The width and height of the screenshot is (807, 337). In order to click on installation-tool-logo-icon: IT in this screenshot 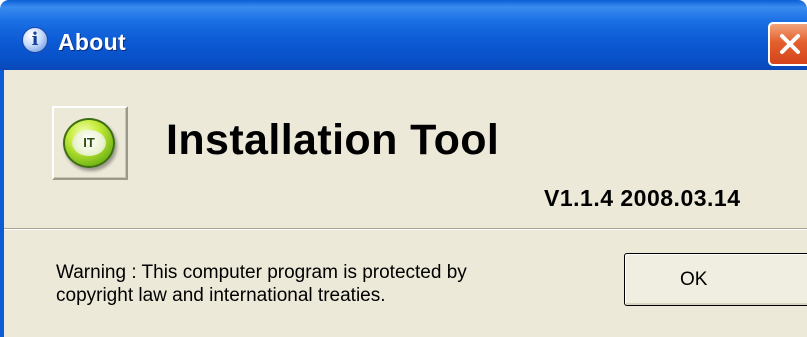, I will do `click(89, 143)`.